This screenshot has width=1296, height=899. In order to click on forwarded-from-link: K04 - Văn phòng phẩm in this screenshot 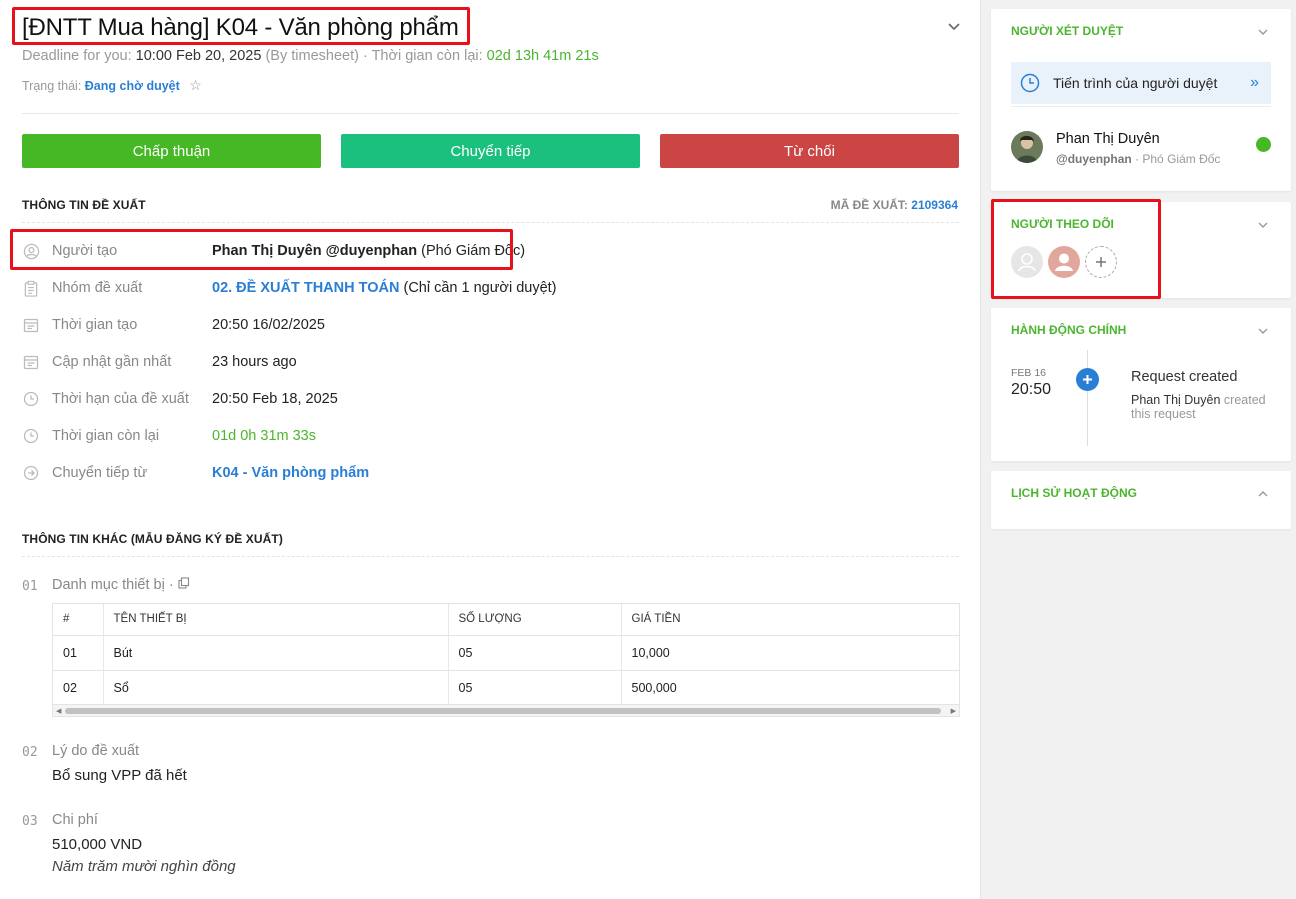, I will do `click(290, 473)`.